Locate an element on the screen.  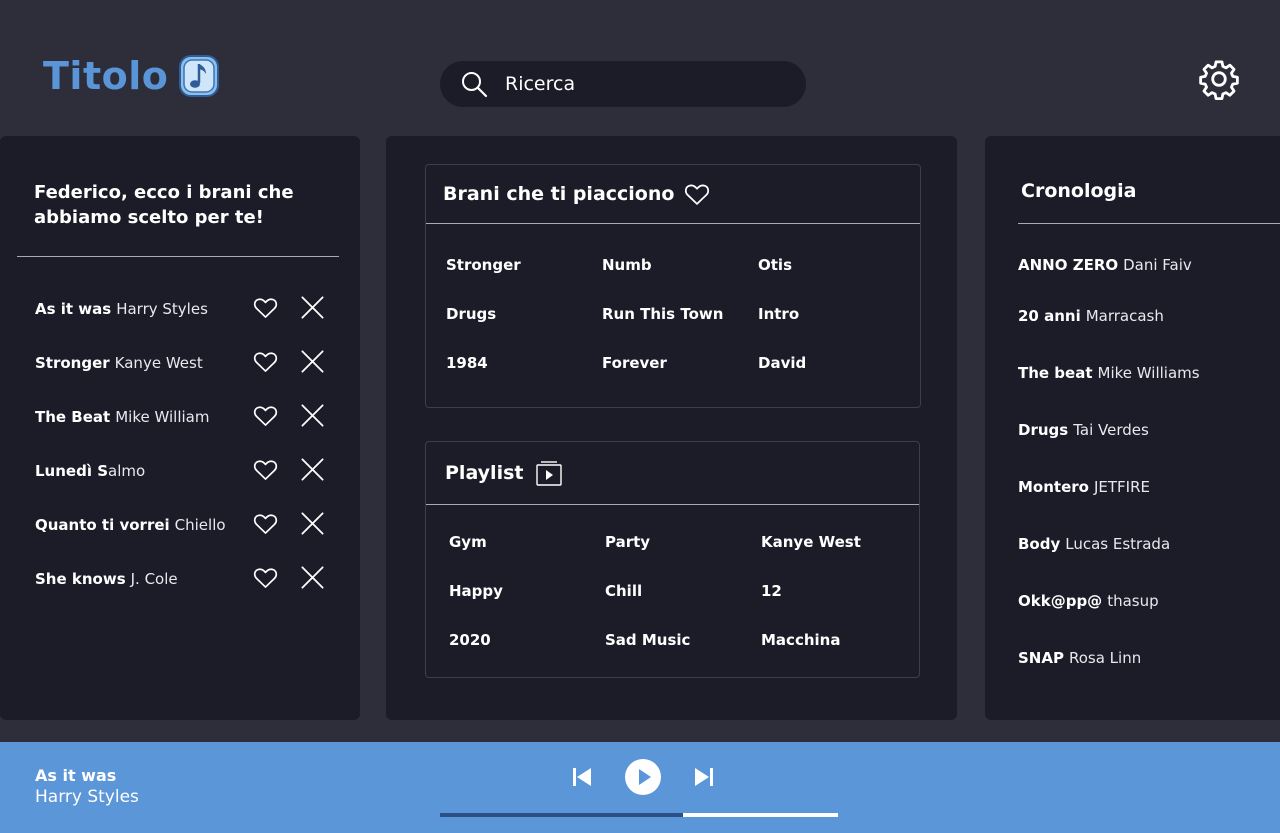
play-icon is located at coordinates (643, 777).